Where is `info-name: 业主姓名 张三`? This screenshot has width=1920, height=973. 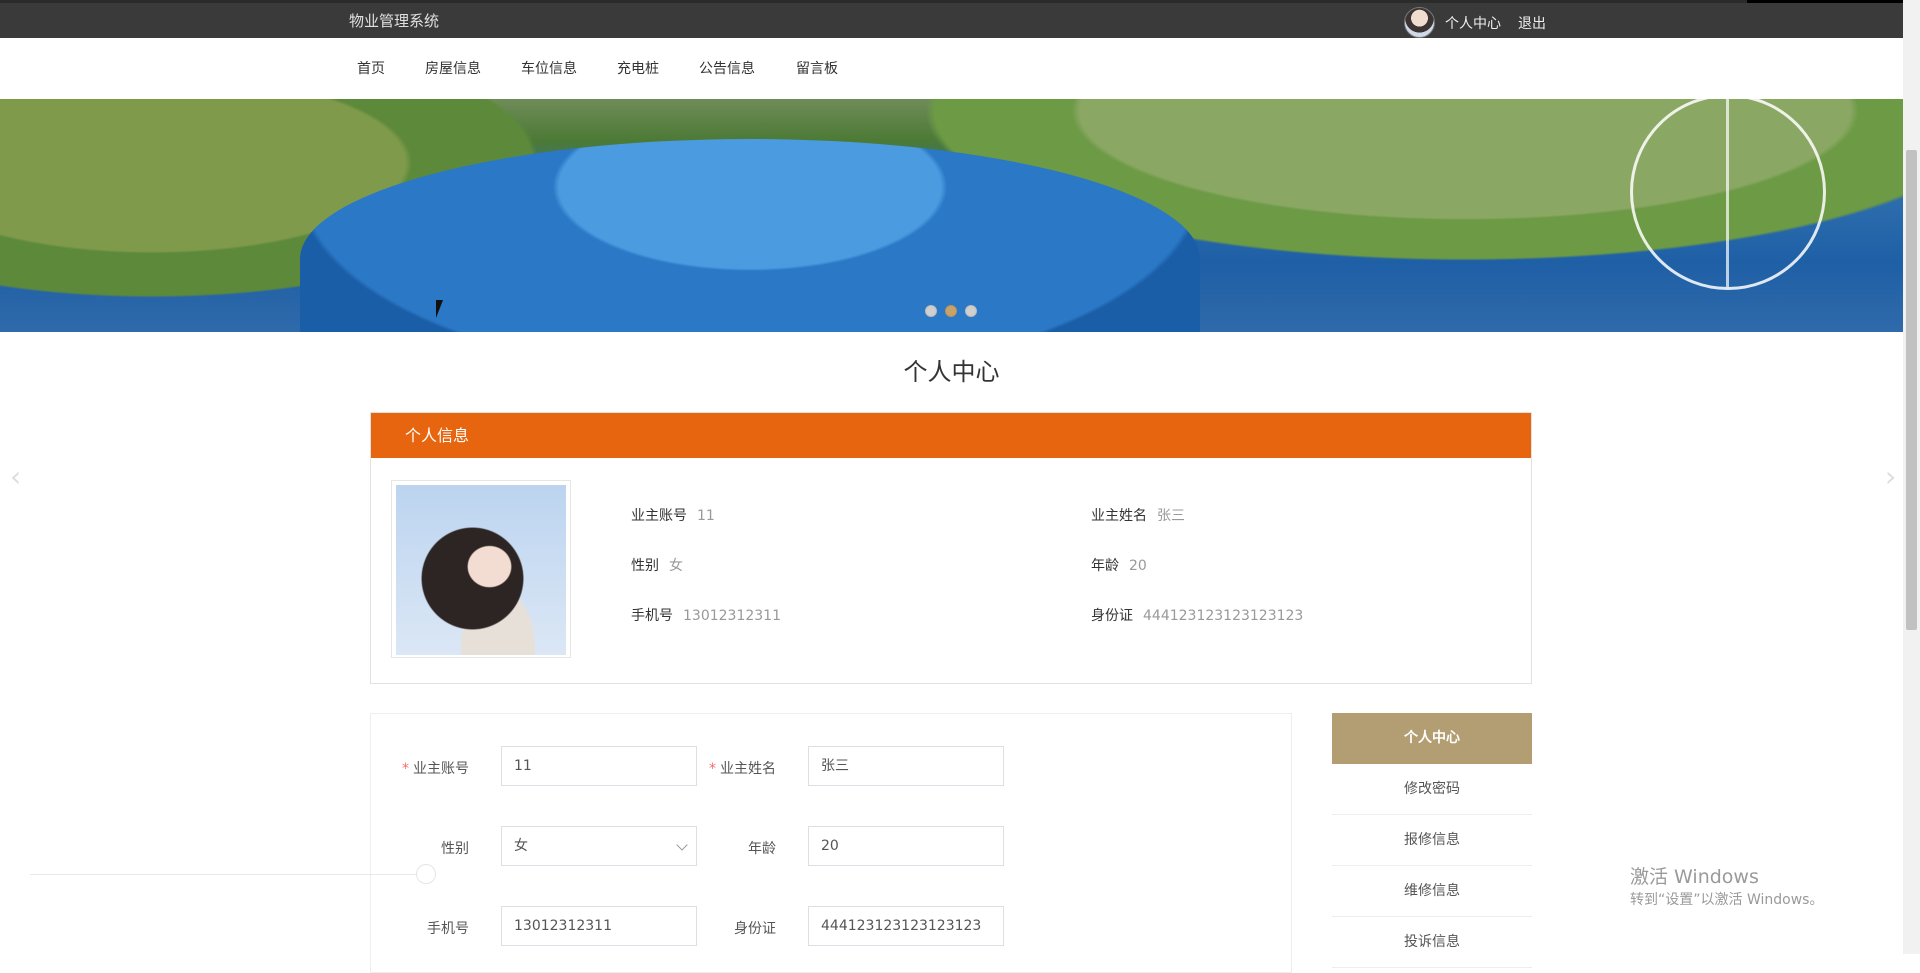 info-name: 业主姓名 张三 is located at coordinates (1138, 515).